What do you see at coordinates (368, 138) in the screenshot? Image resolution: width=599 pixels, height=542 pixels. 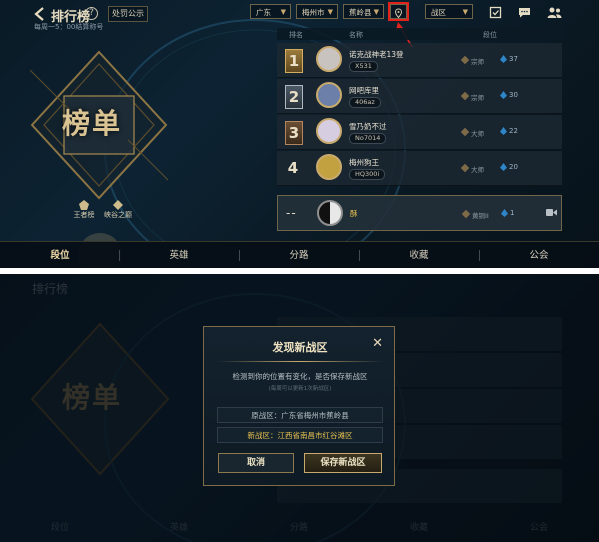 I see `player-tag: No7014` at bounding box center [368, 138].